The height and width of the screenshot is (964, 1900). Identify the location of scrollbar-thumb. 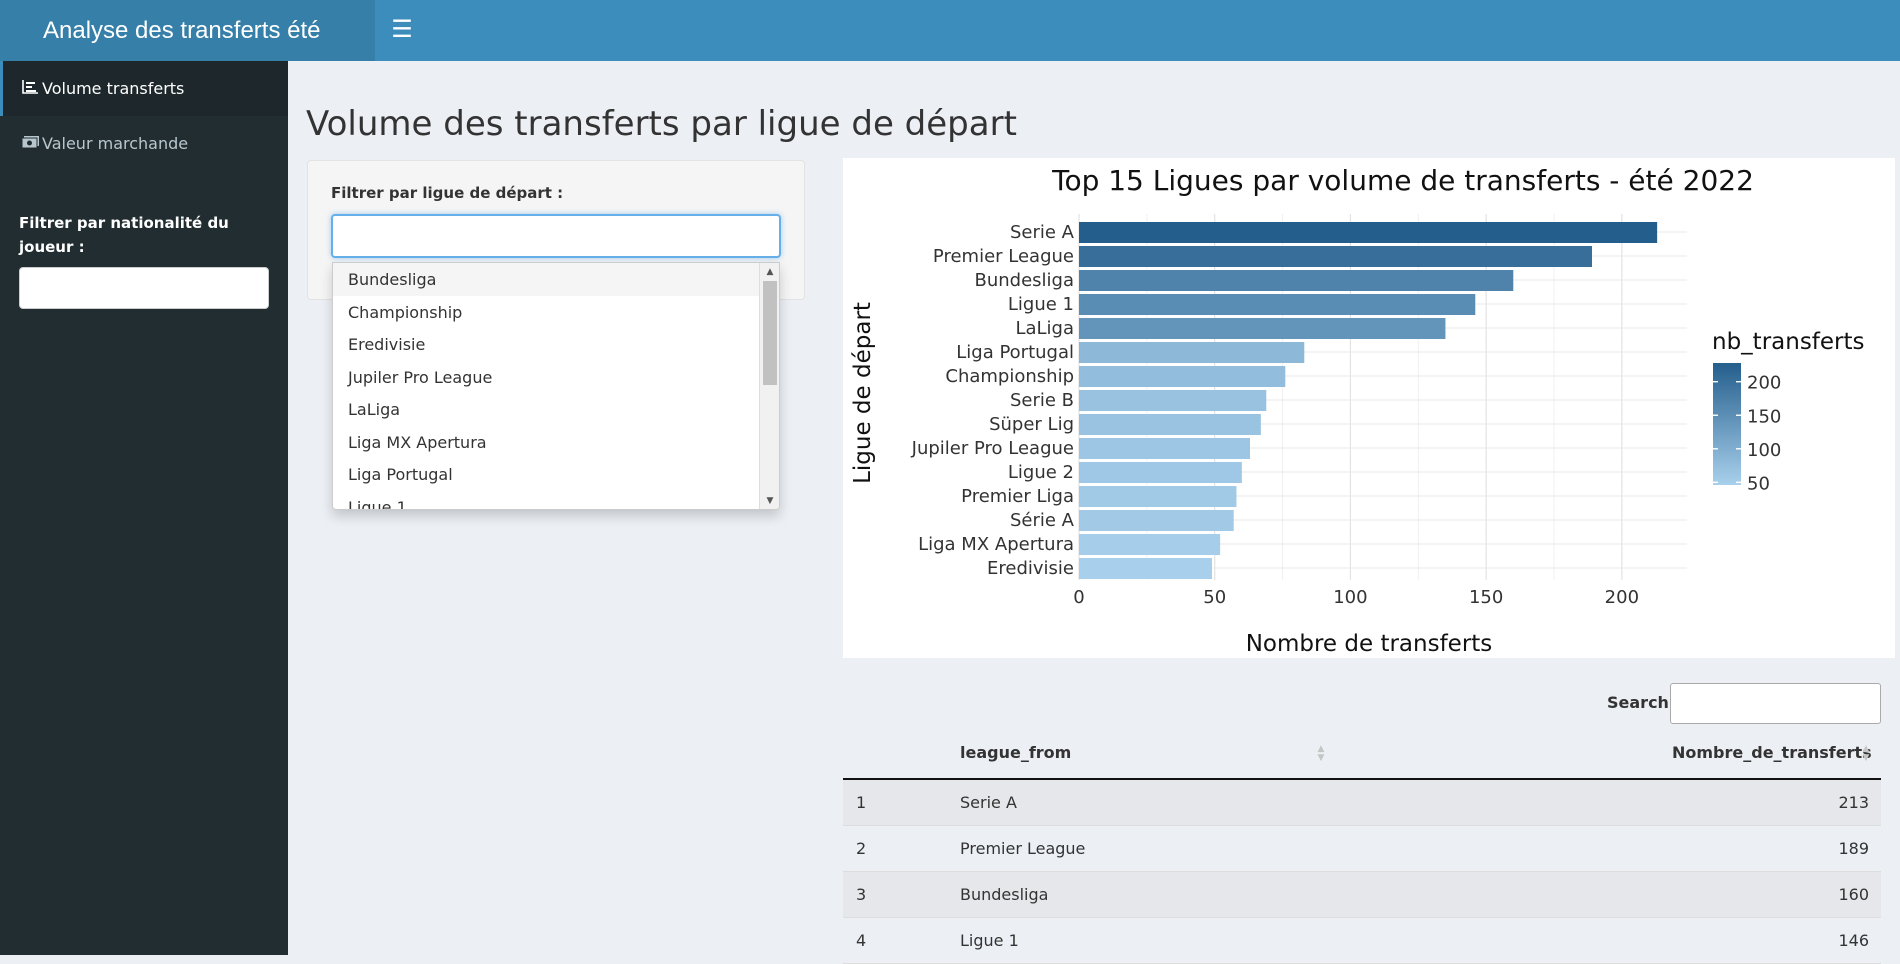
(770, 333).